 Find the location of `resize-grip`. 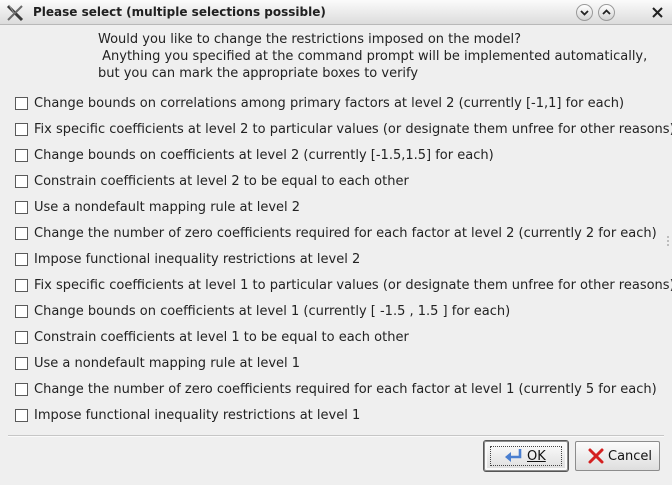

resize-grip is located at coordinates (668, 242).